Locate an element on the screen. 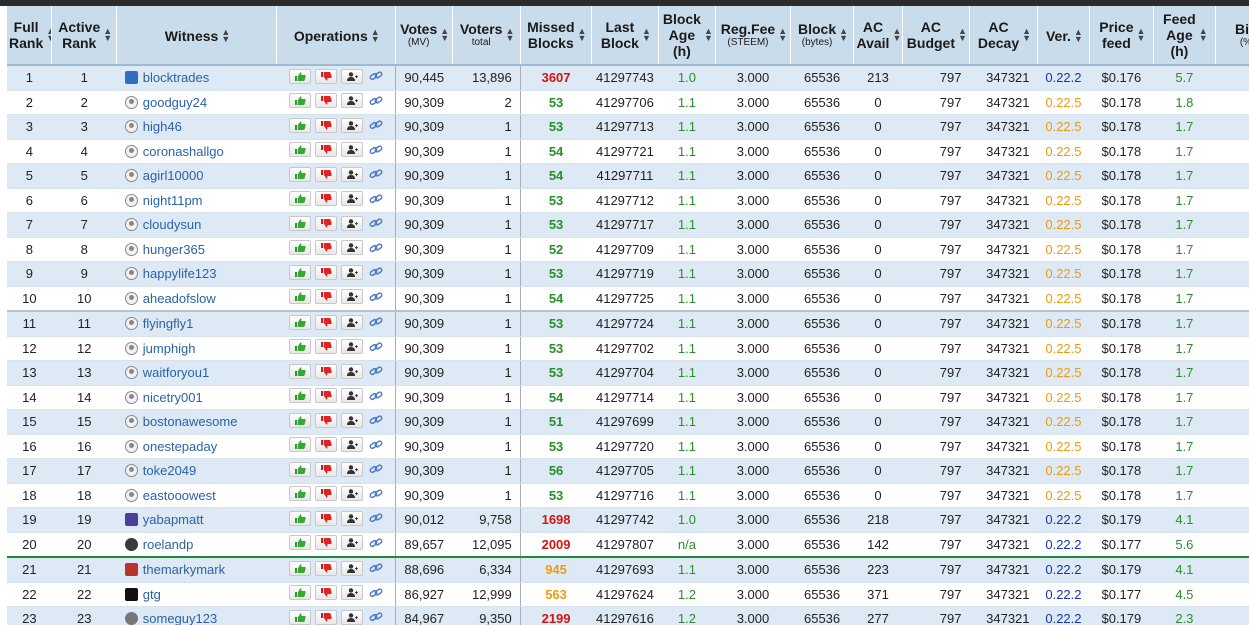 The image size is (1249, 625). witness-link: flyingfly1 is located at coordinates (168, 323).